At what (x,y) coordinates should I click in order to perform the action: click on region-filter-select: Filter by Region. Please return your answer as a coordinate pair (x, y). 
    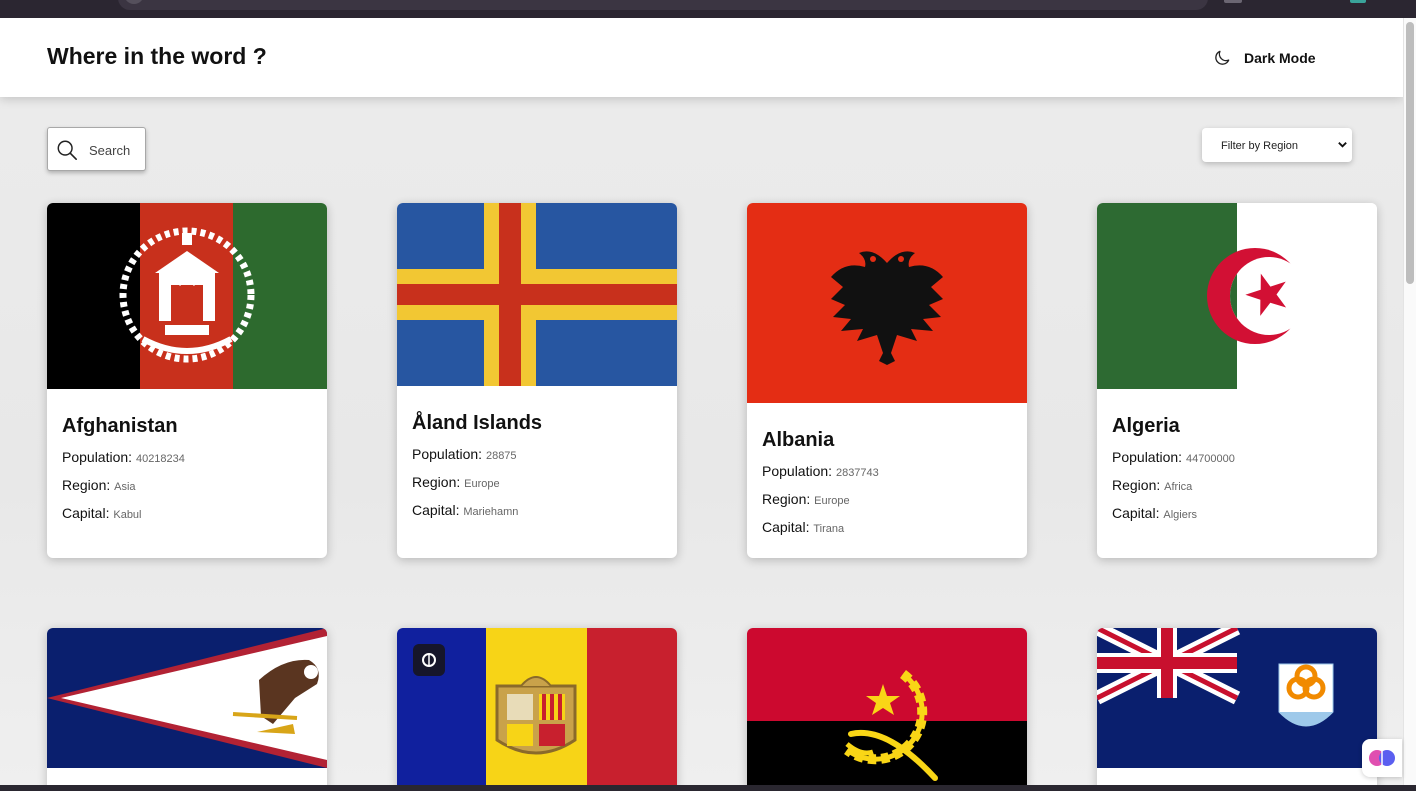
    Looking at the image, I should click on (1277, 145).